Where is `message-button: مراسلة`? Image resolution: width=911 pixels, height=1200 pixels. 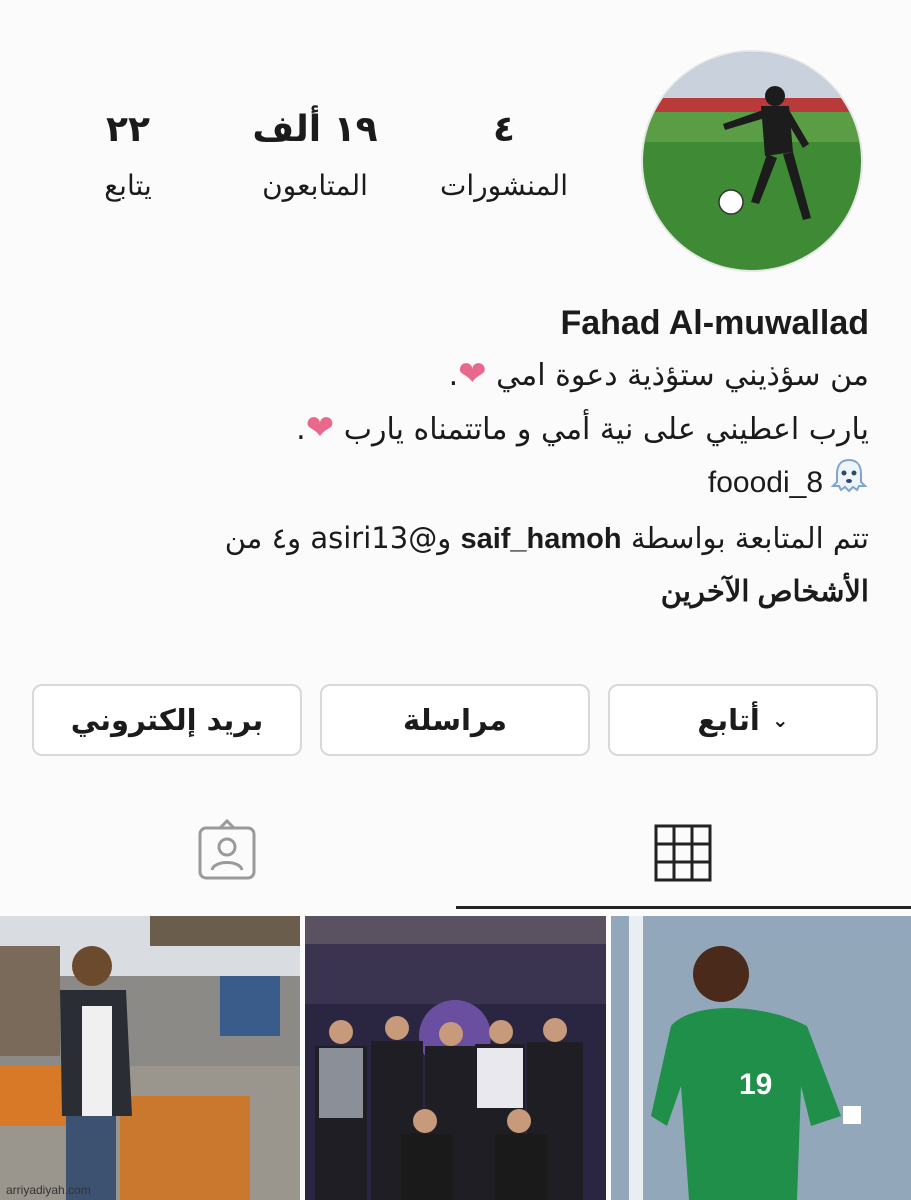 message-button: مراسلة is located at coordinates (455, 720).